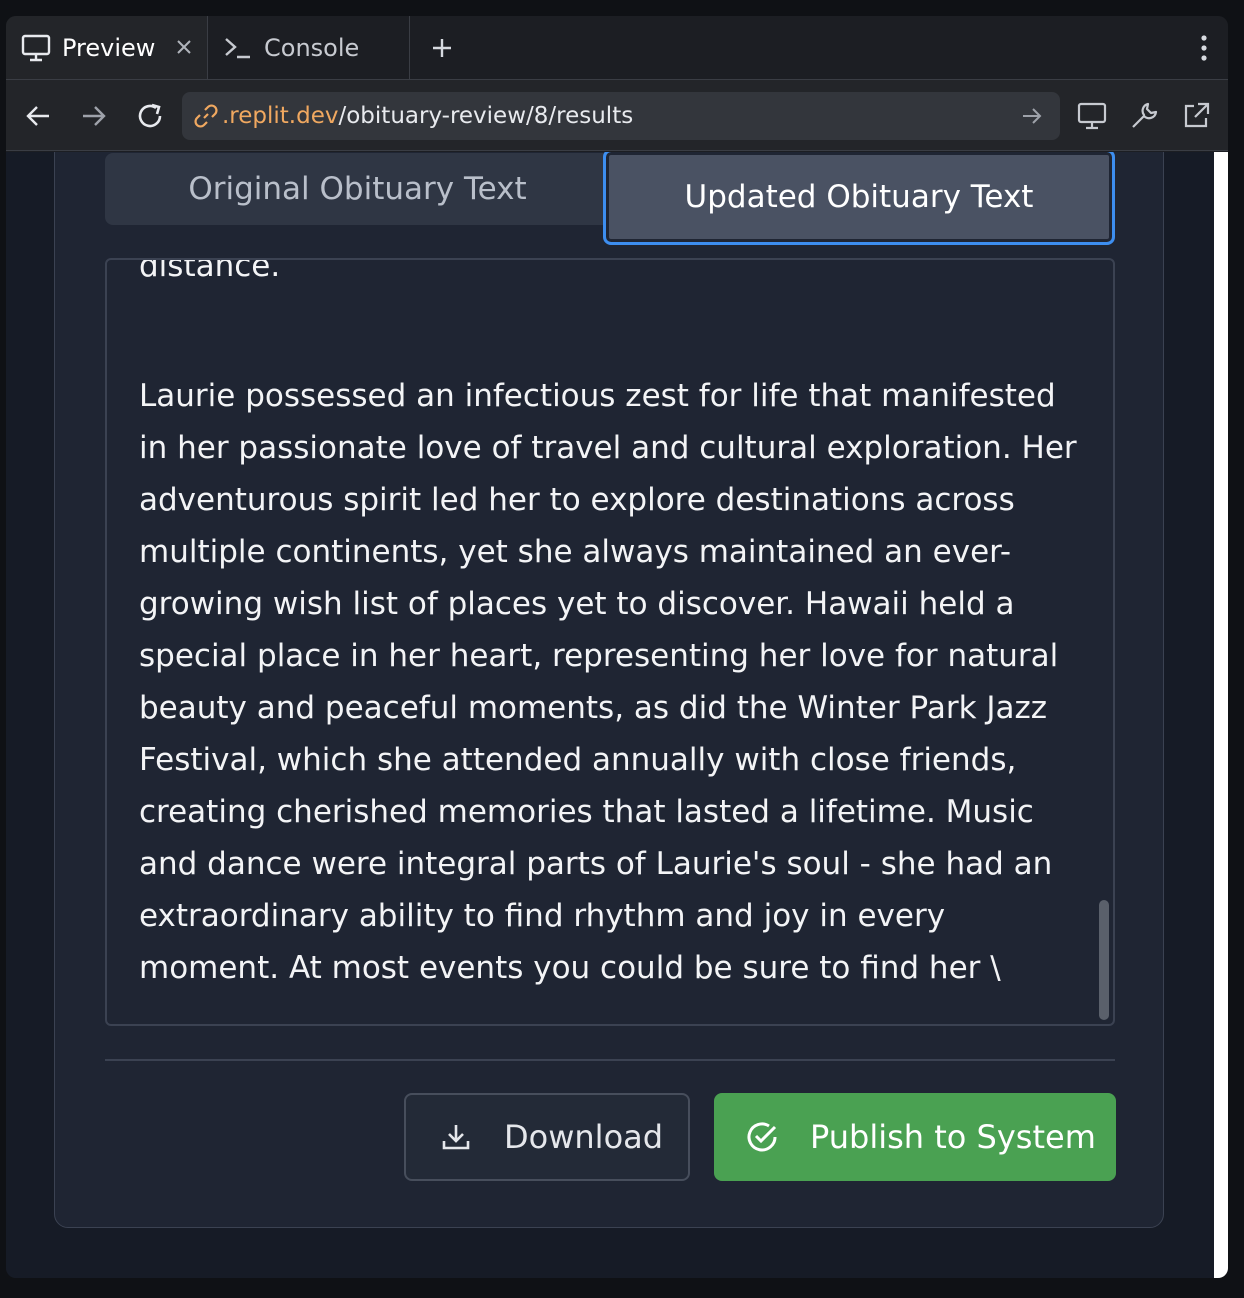 This screenshot has width=1244, height=1298. I want to click on tab-preview-label: Preview, so click(109, 47).